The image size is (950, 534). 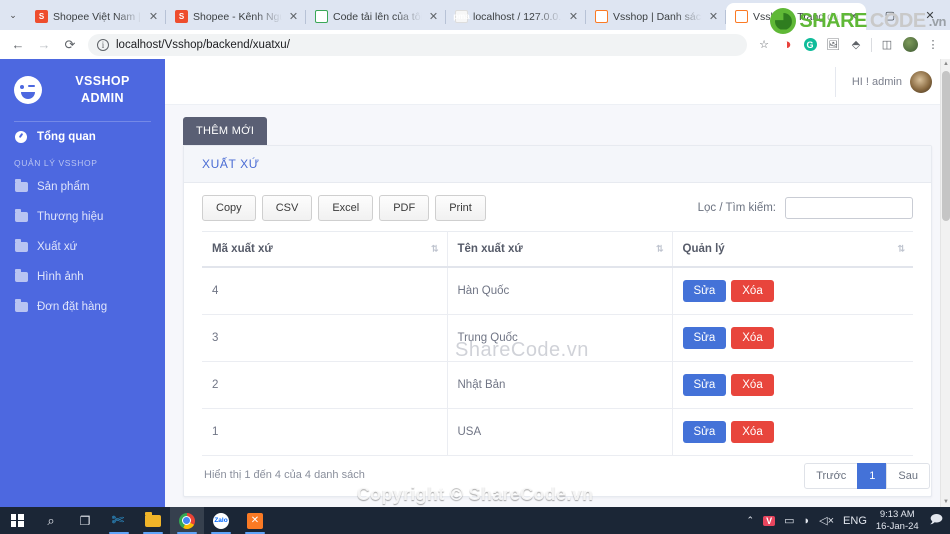 What do you see at coordinates (789, 520) in the screenshot?
I see `battery-icon: ▭` at bounding box center [789, 520].